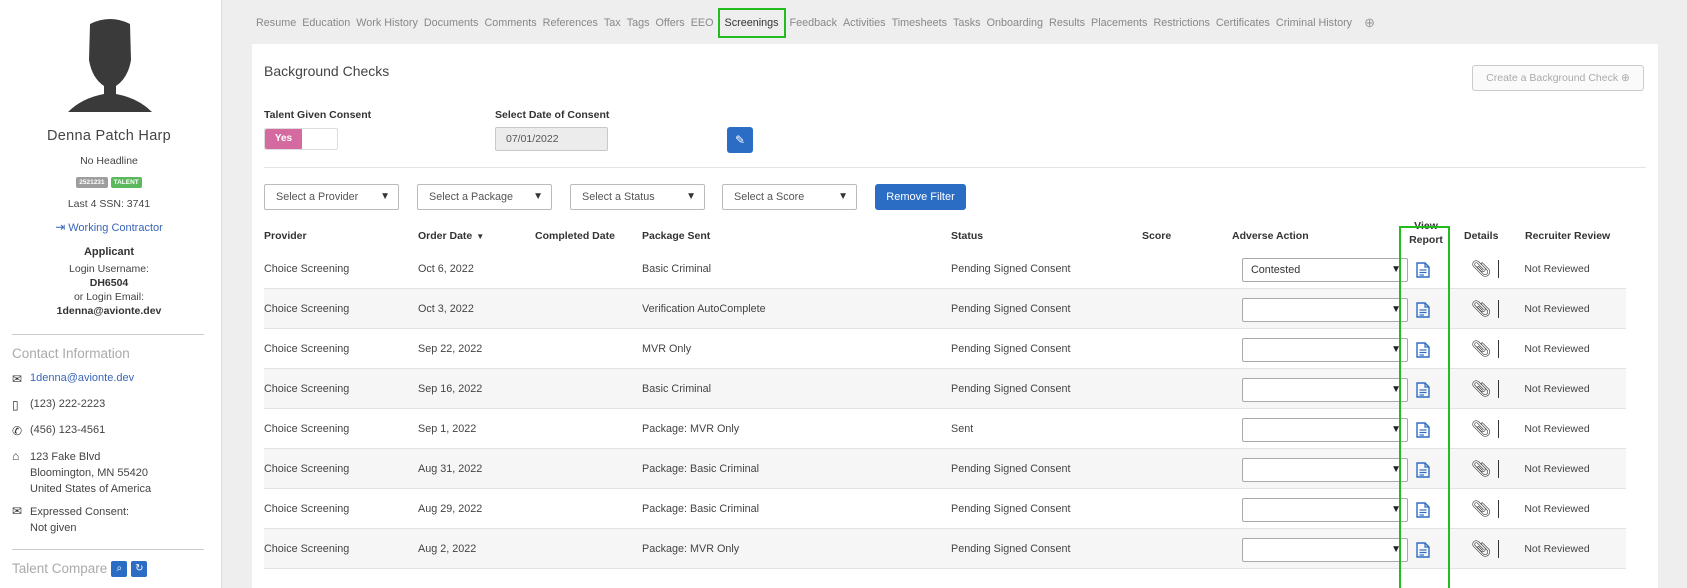 The image size is (1687, 588). Describe the element at coordinates (283, 139) in the screenshot. I see `consent-toggle-yes: Yes` at that location.